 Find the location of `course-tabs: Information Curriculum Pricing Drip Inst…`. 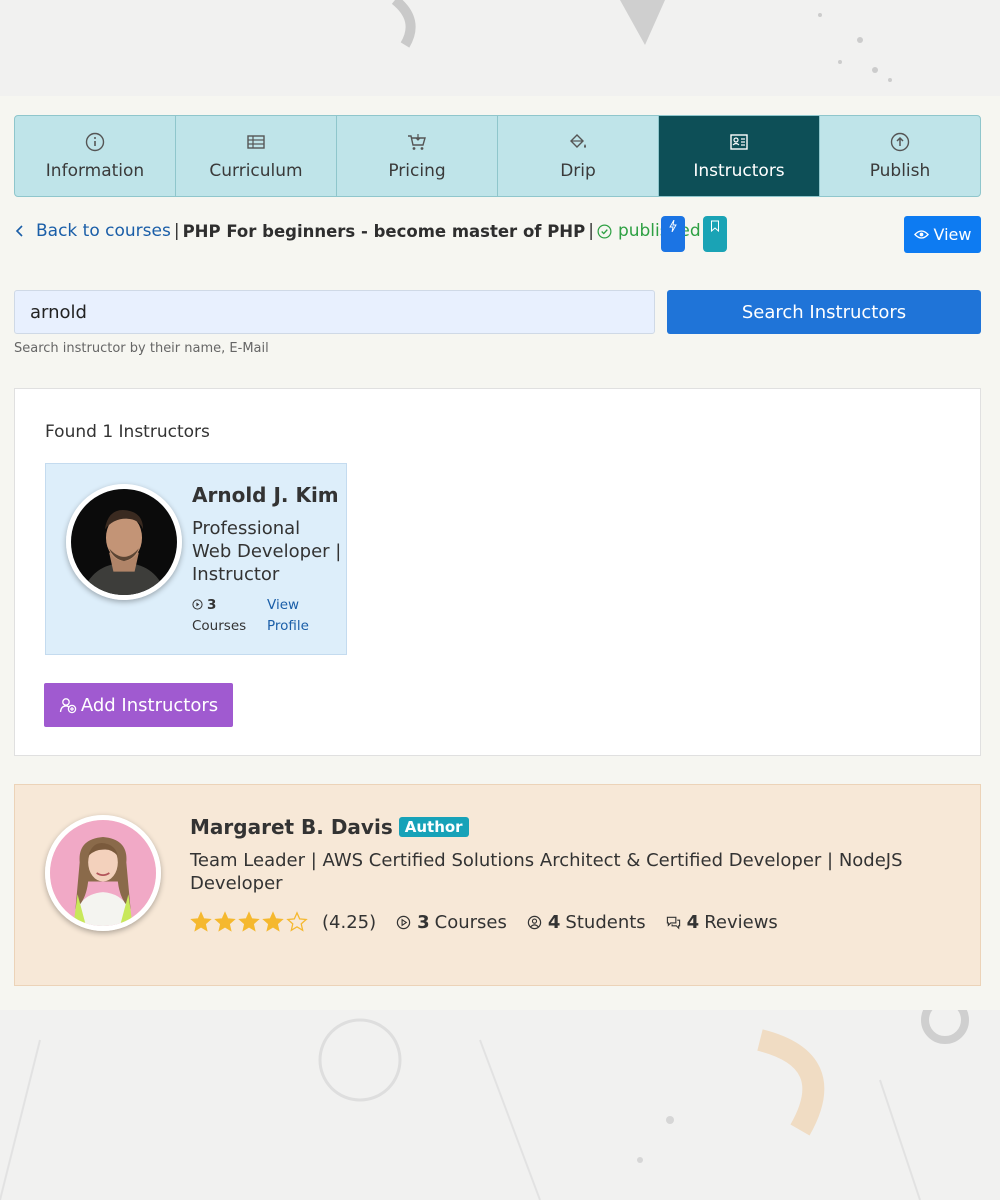

course-tabs: Information Curriculum Pricing Drip Inst… is located at coordinates (497, 156).